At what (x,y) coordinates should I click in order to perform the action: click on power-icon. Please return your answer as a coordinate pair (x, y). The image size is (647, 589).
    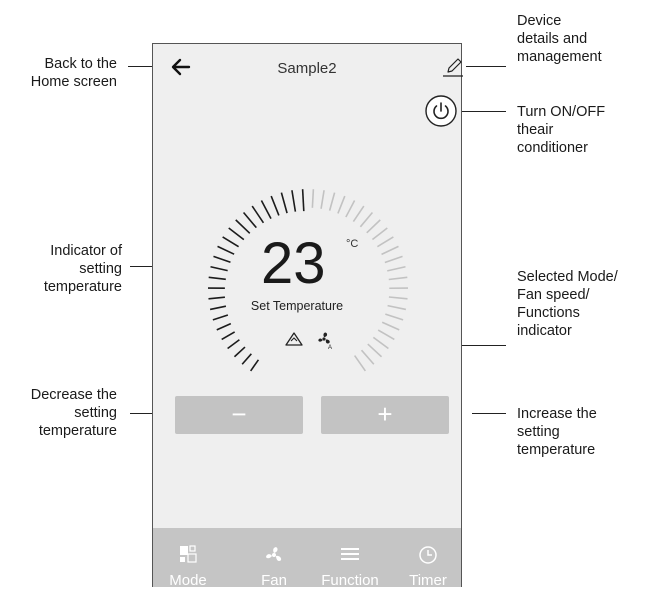
    Looking at the image, I should click on (441, 111).